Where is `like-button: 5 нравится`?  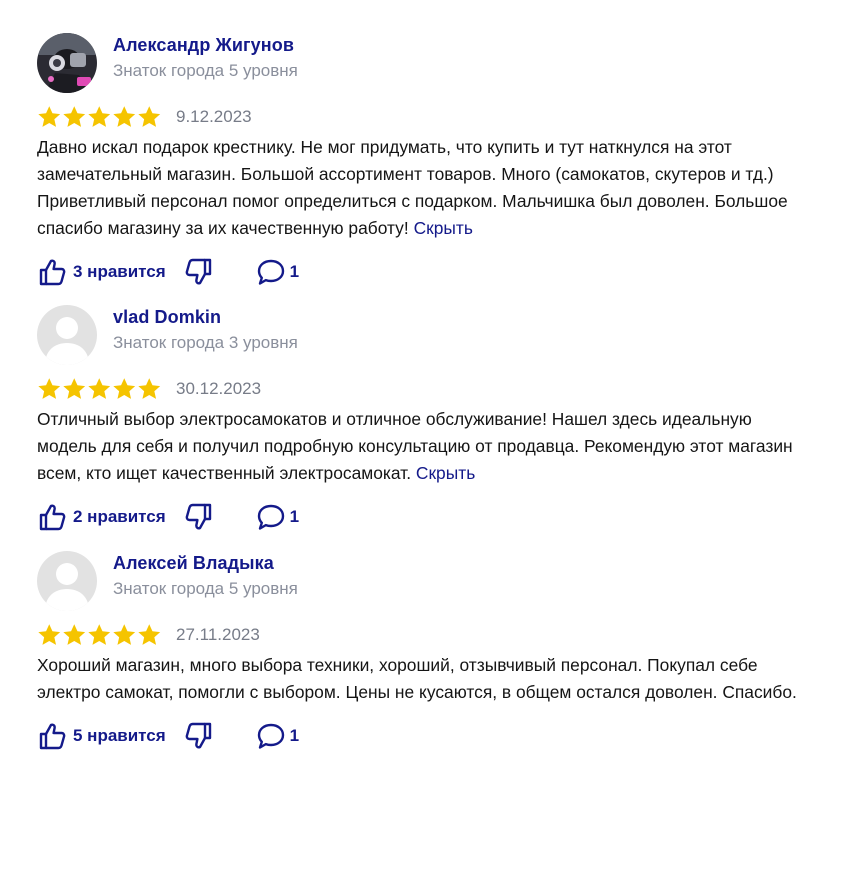
like-button: 5 нравится is located at coordinates (101, 736).